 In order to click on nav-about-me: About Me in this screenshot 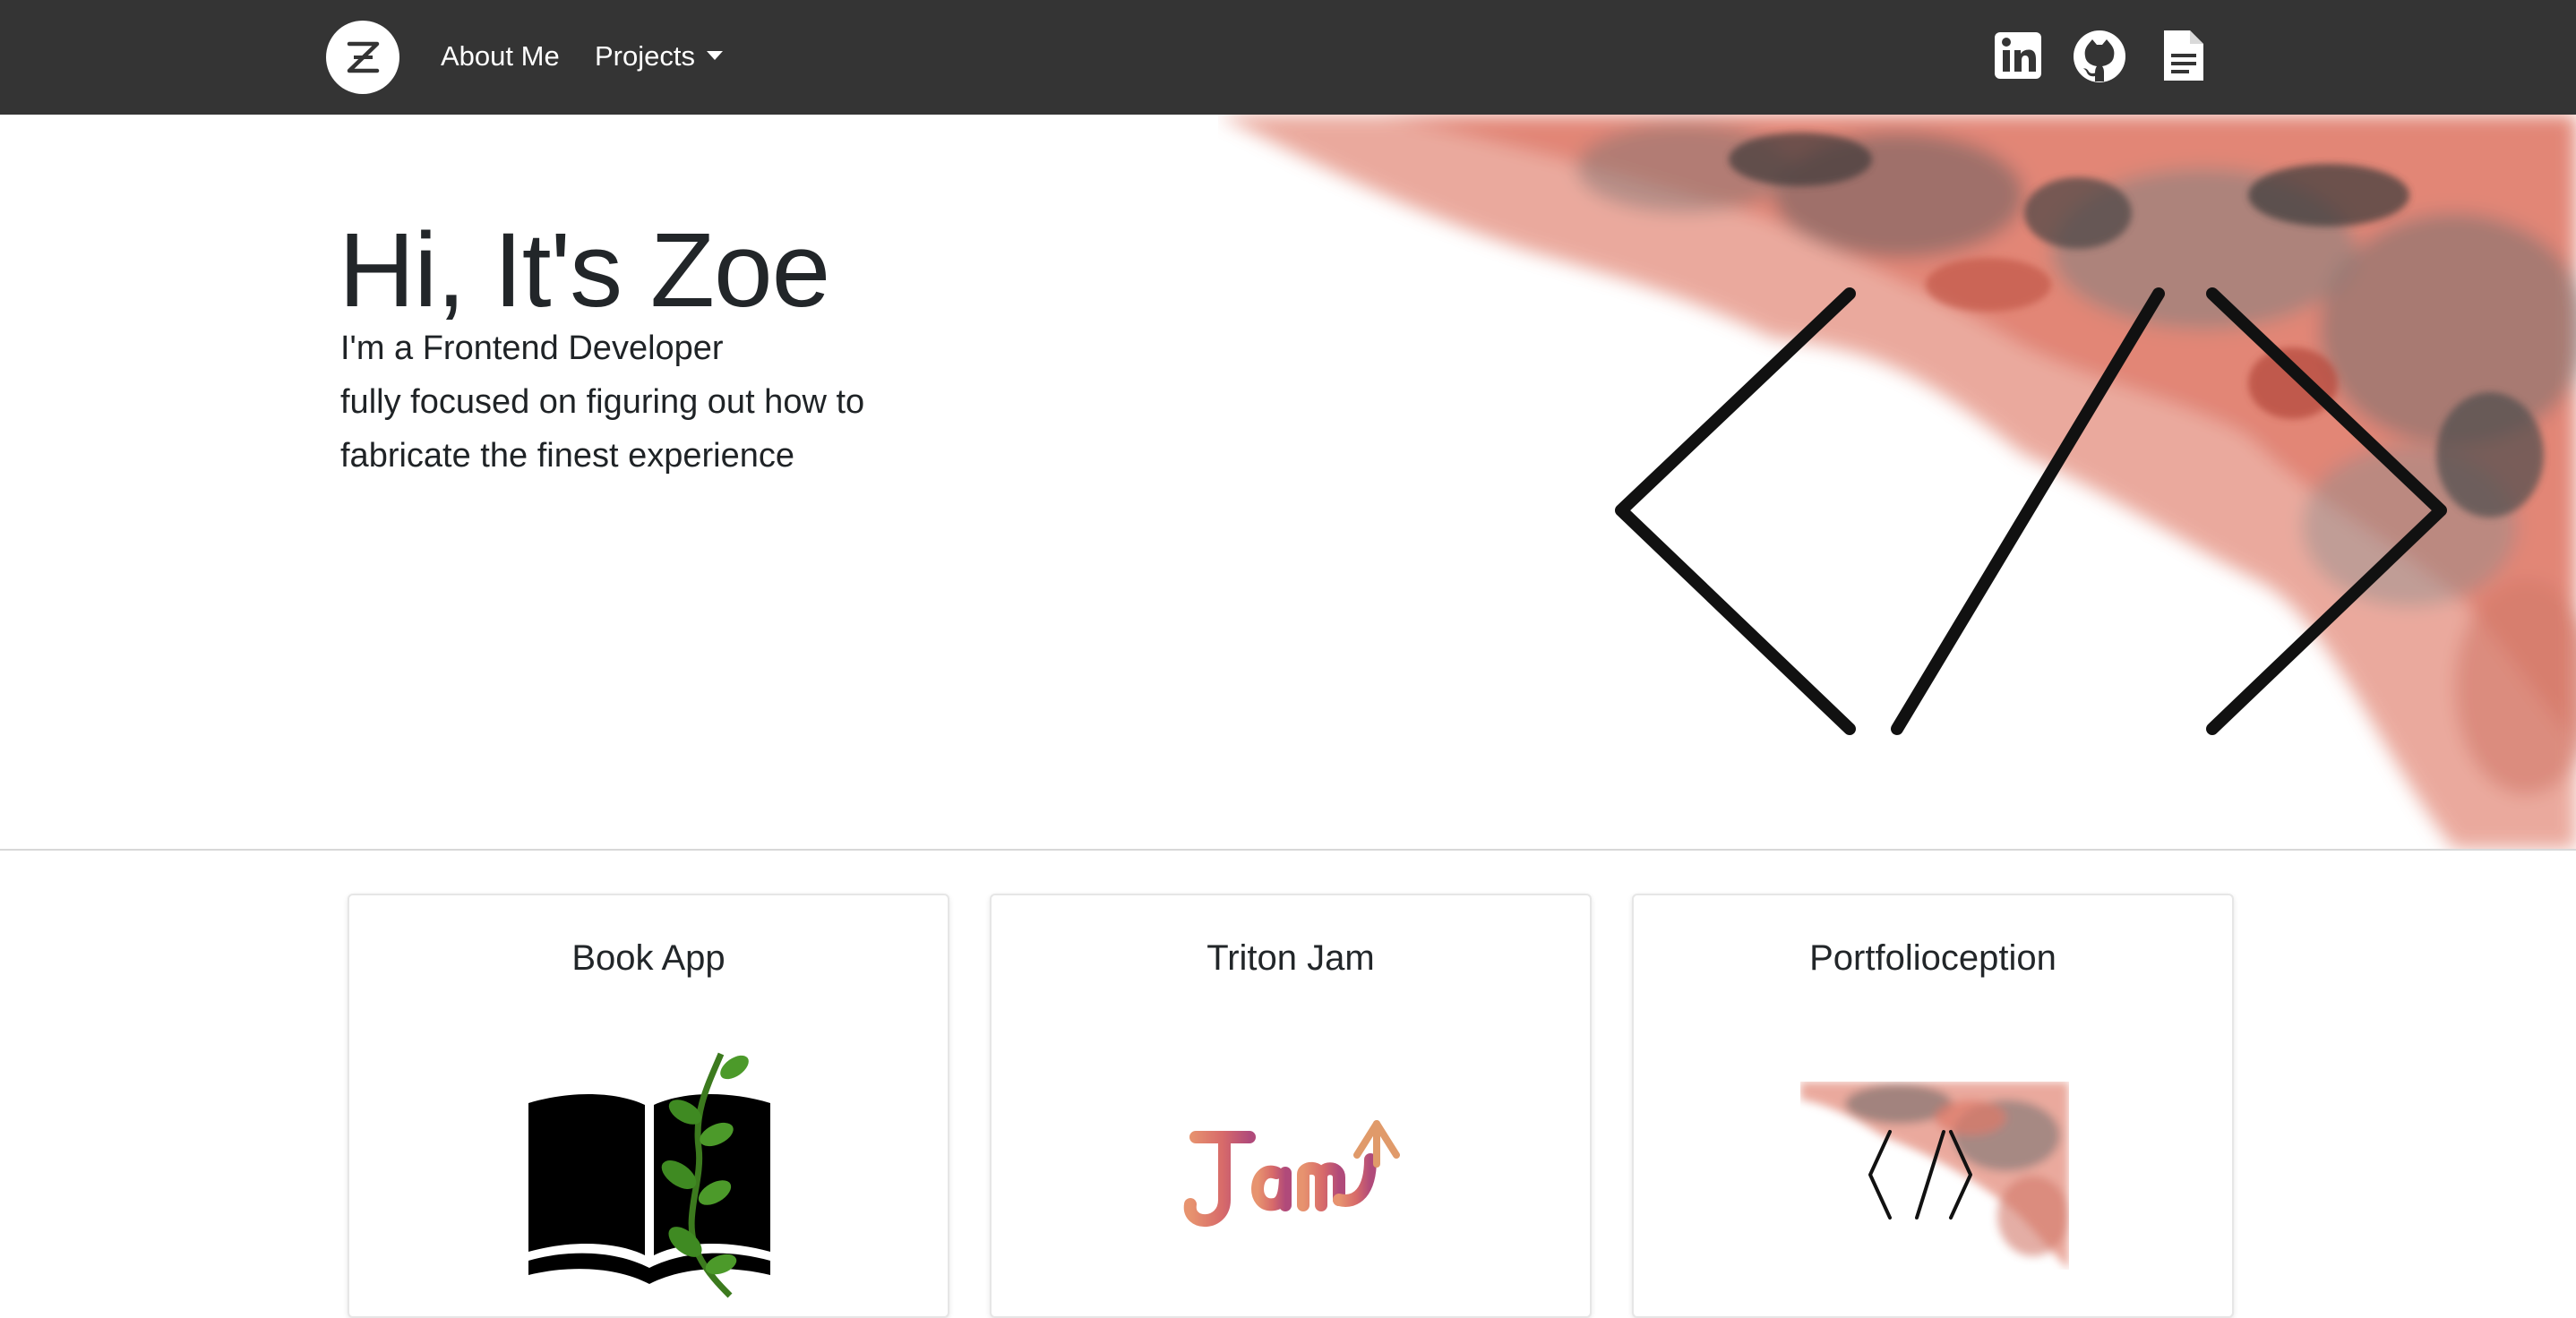, I will do `click(500, 56)`.